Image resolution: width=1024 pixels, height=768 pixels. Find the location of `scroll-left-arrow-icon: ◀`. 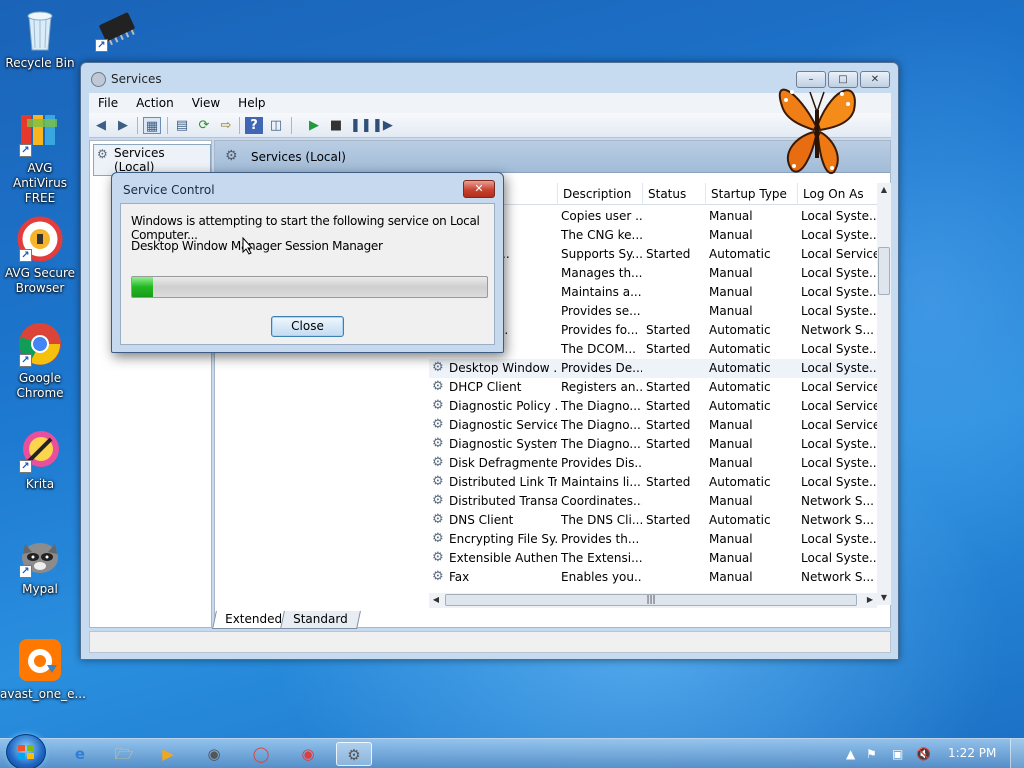

scroll-left-arrow-icon: ◀ is located at coordinates (436, 600).